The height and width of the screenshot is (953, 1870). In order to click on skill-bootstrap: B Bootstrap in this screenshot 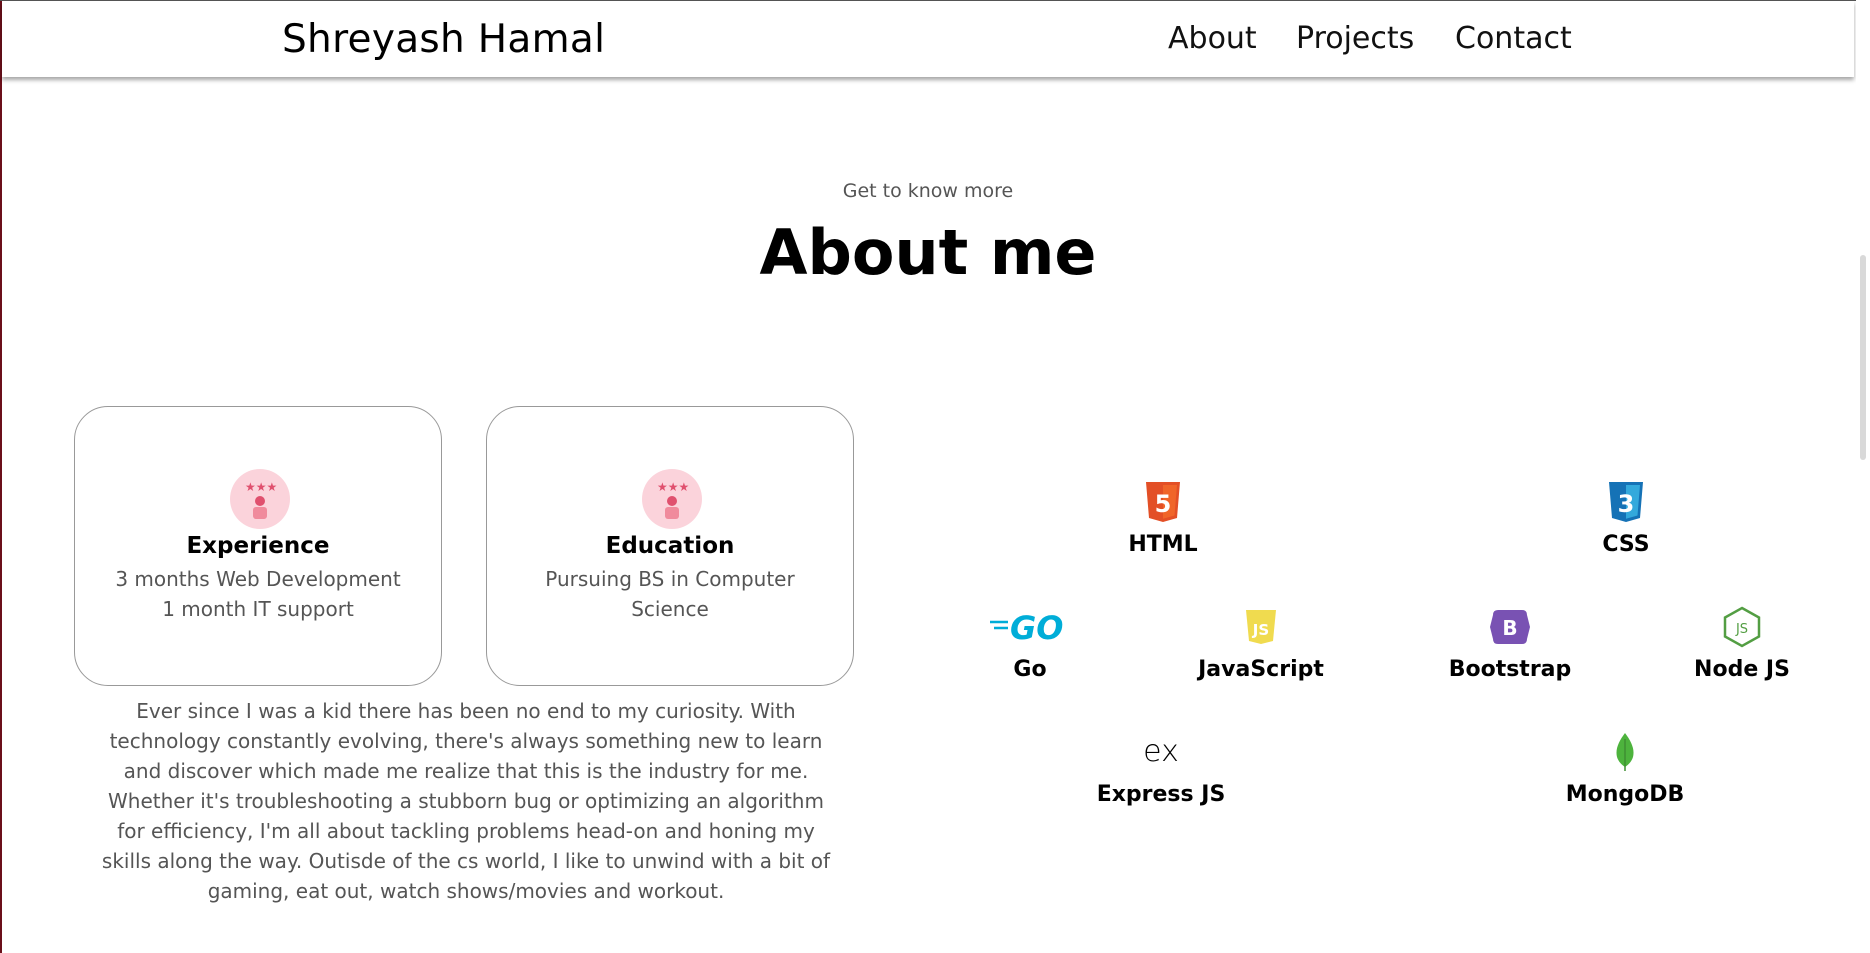, I will do `click(1510, 642)`.